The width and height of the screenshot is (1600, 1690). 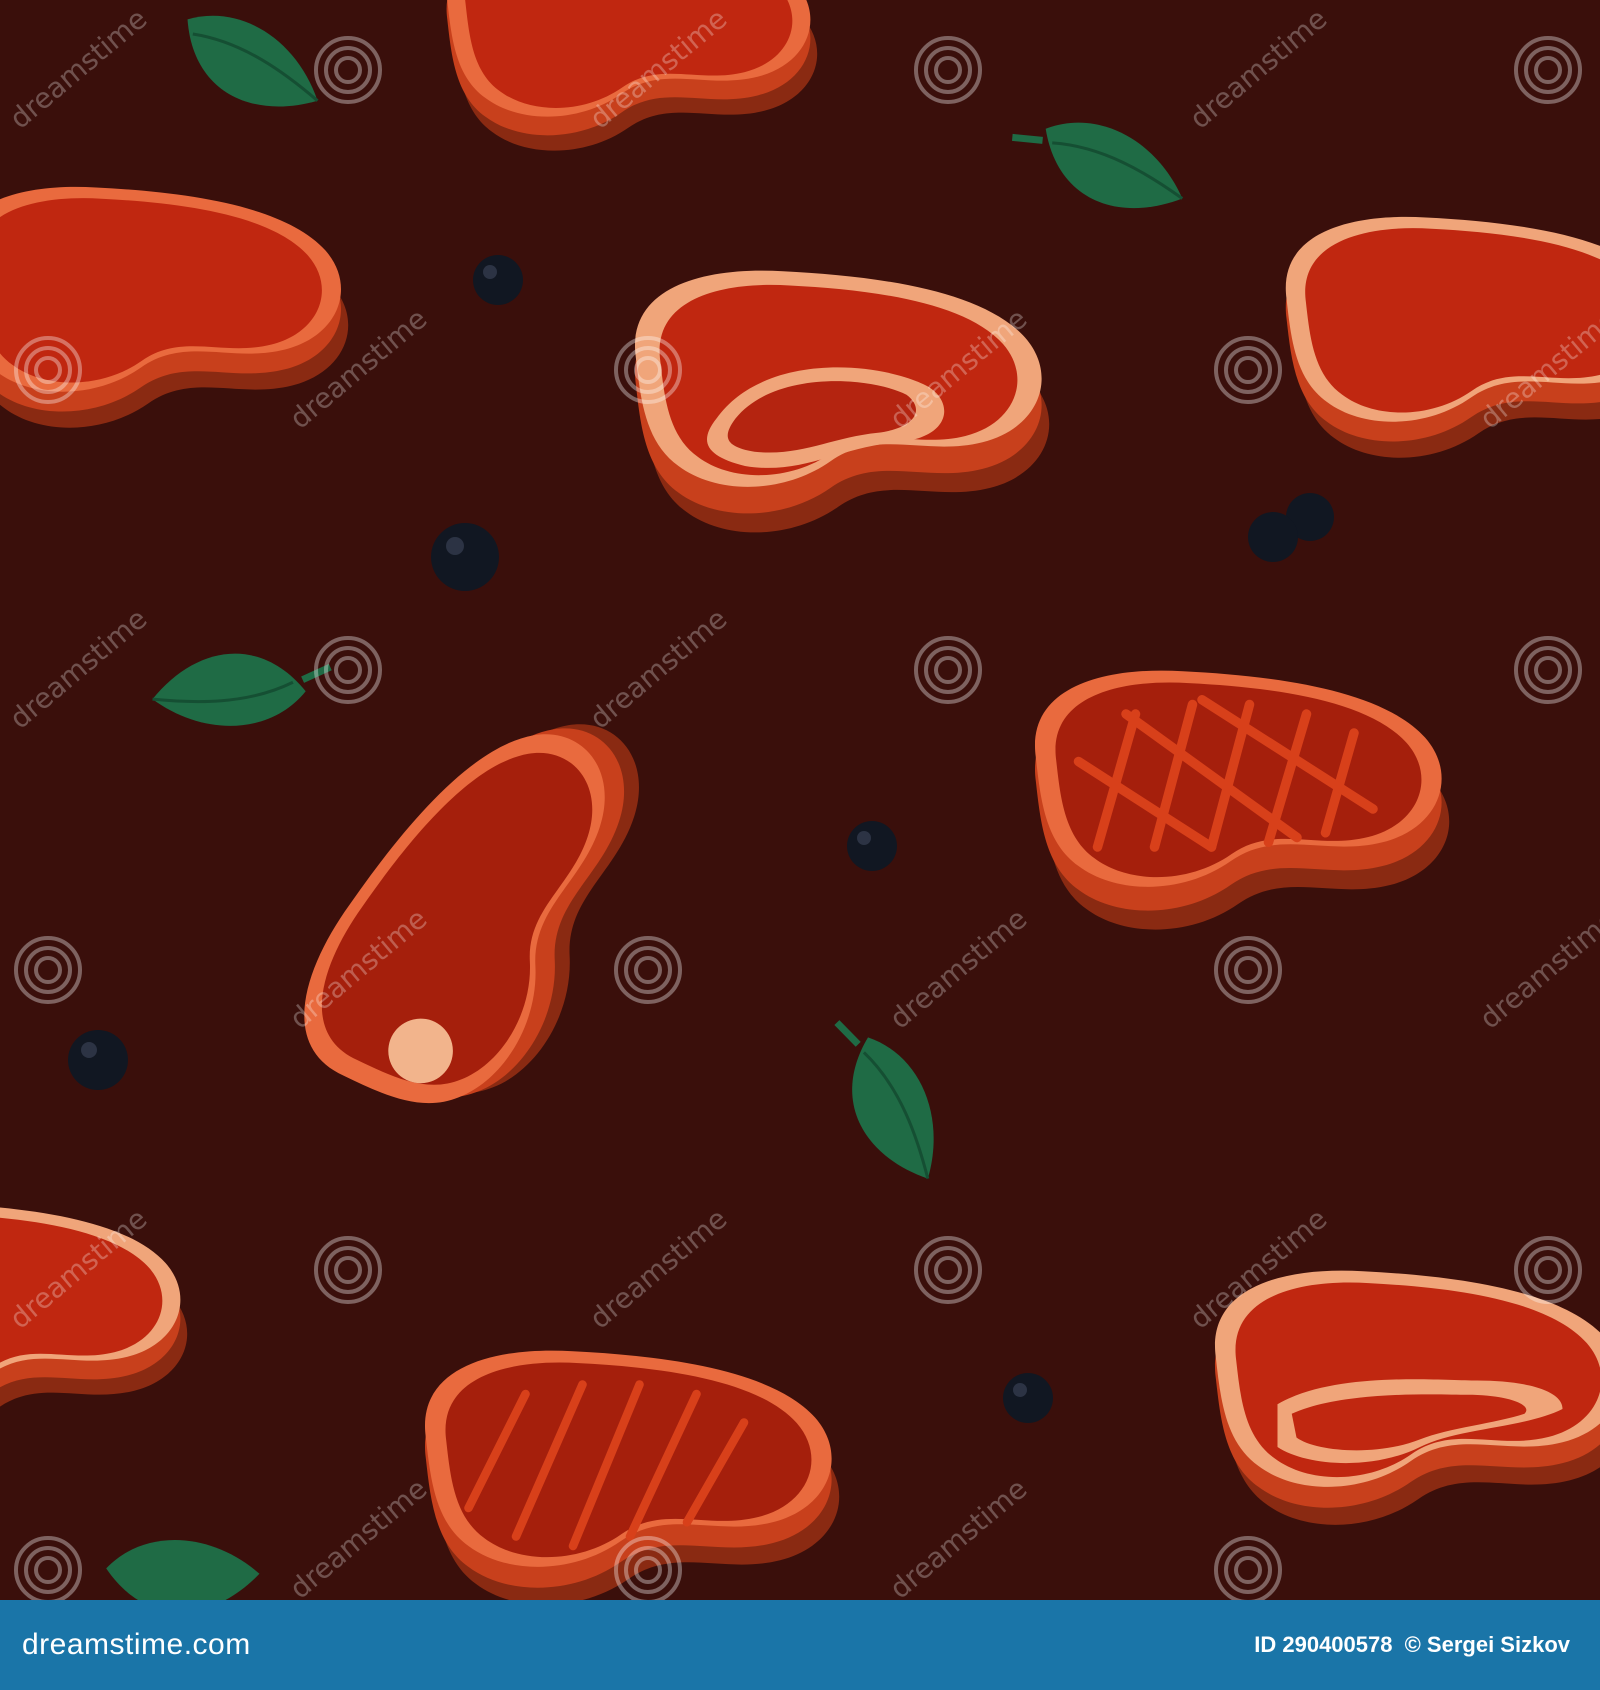 I want to click on image-credit: ID 290400578 © Sergei Sizkov, so click(x=1409, y=1645).